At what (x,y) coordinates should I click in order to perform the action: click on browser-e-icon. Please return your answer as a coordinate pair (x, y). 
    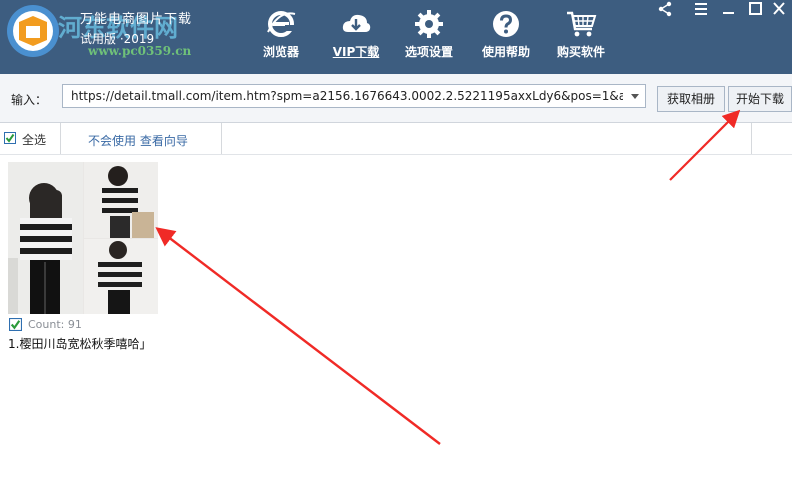
    Looking at the image, I should click on (281, 24).